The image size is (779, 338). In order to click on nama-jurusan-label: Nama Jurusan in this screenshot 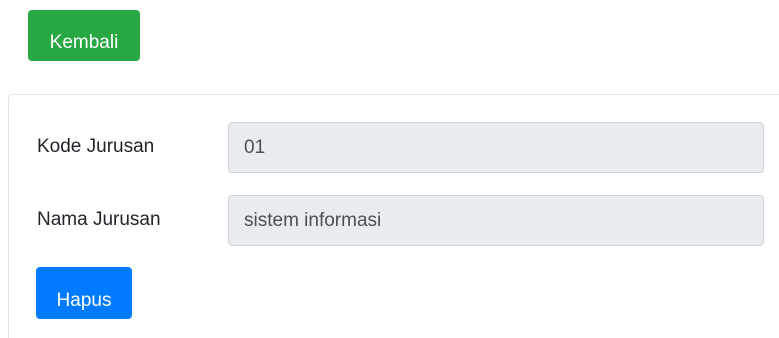, I will do `click(99, 219)`.